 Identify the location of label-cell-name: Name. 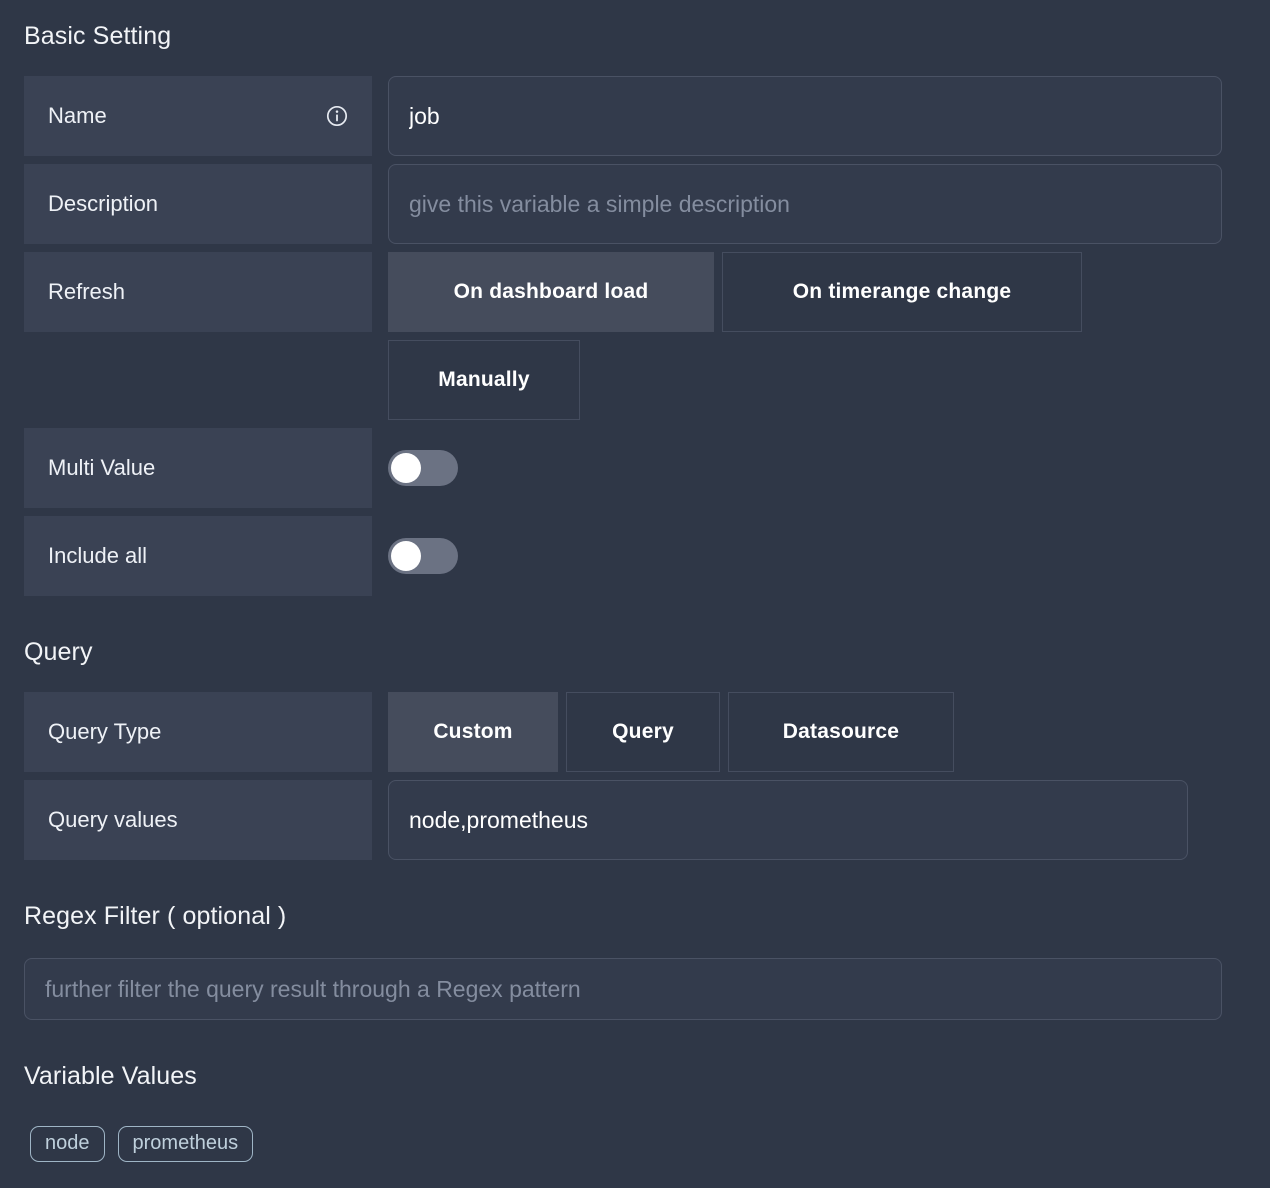
(198, 116).